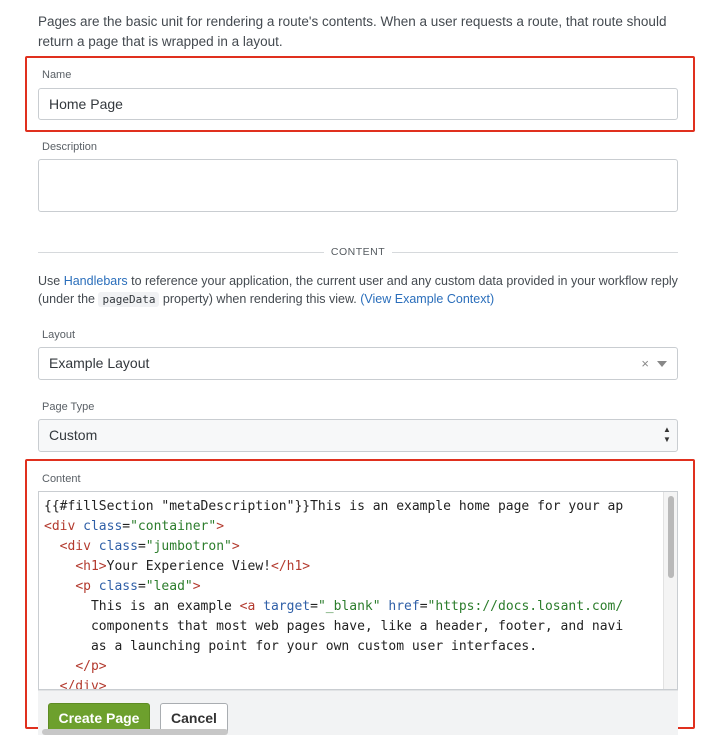 The height and width of the screenshot is (741, 709). I want to click on description-label: Description, so click(70, 147).